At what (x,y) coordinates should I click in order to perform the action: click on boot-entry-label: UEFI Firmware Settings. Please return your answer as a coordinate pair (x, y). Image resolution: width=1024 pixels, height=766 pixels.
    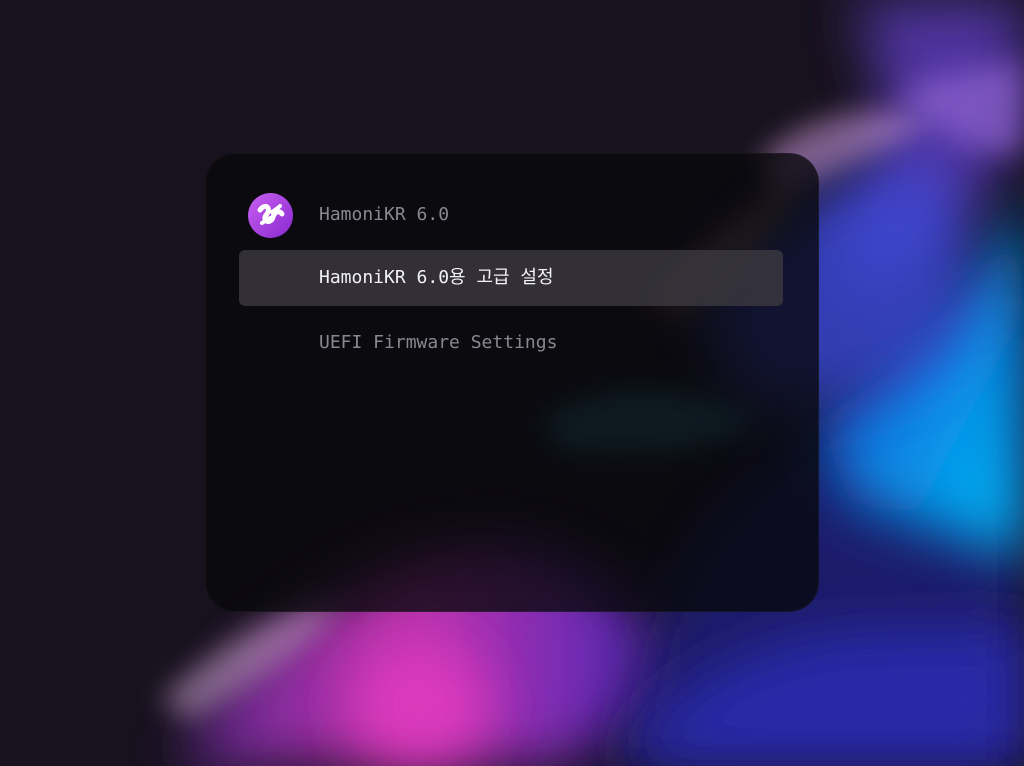
    Looking at the image, I should click on (438, 342).